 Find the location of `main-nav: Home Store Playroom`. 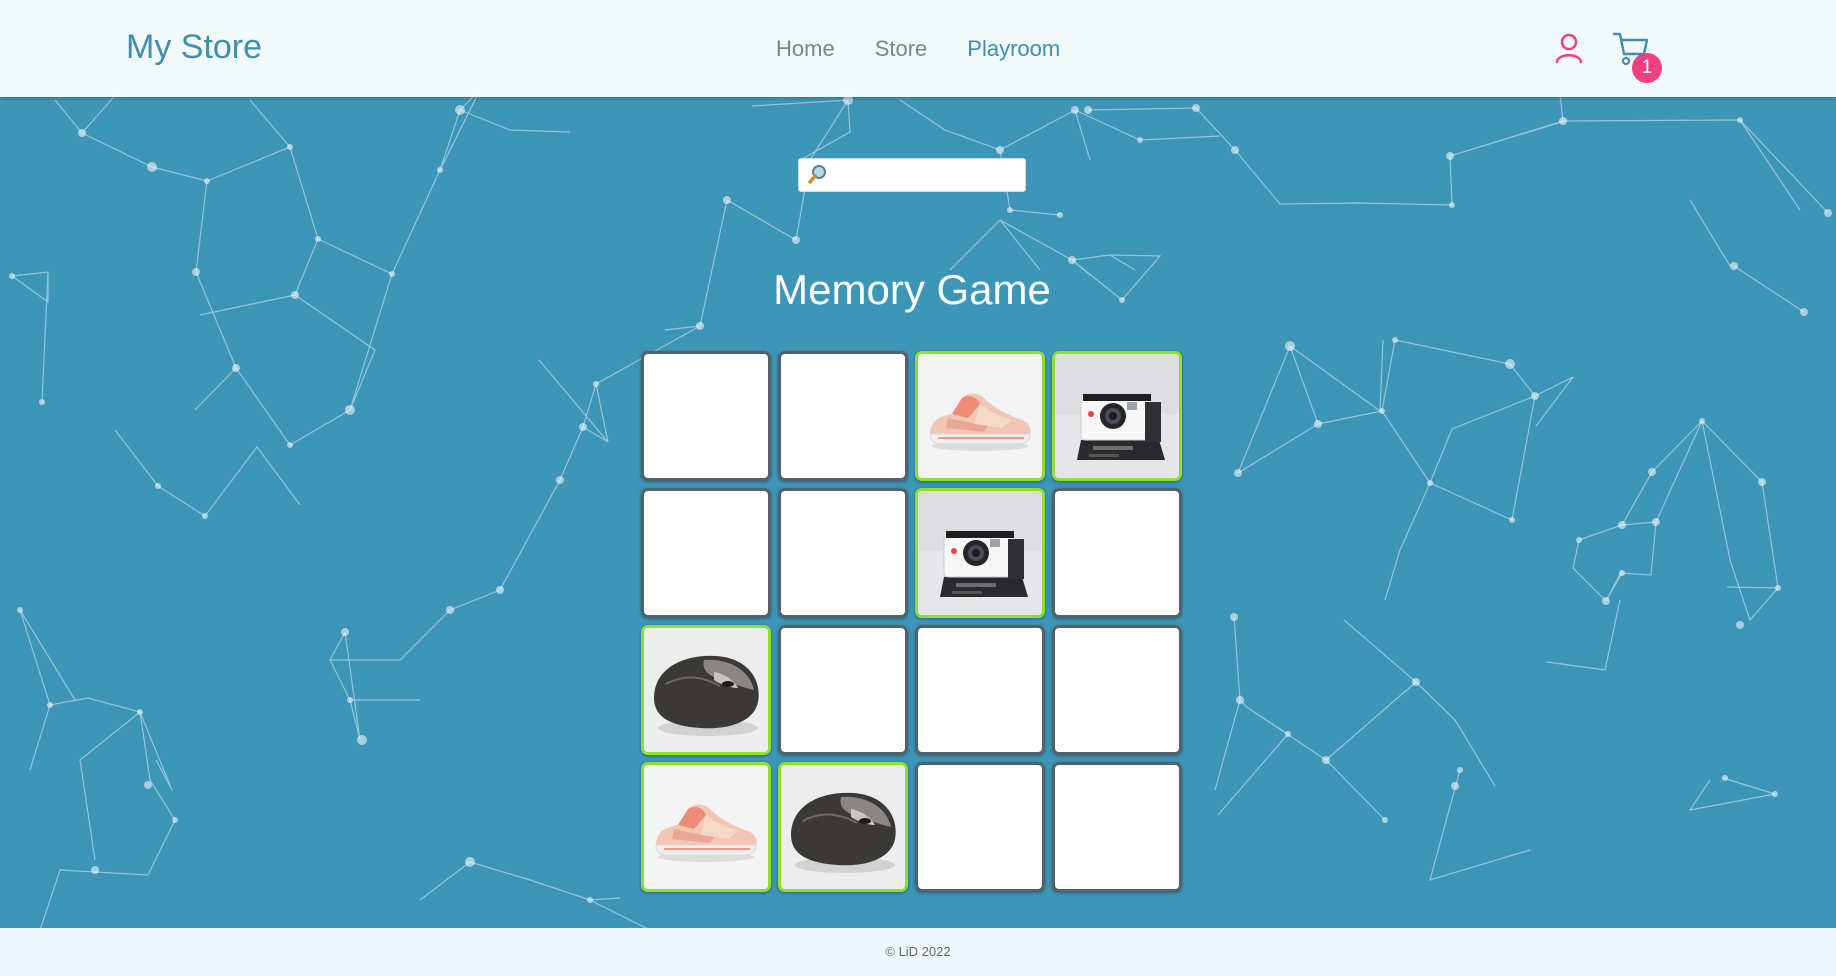

main-nav: Home Store Playroom is located at coordinates (918, 49).